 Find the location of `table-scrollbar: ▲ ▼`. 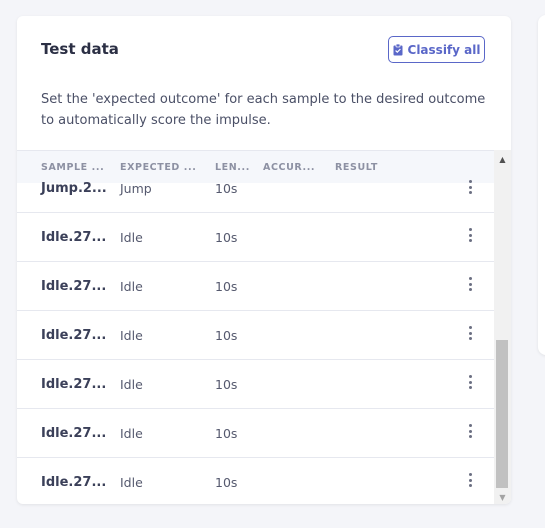

table-scrollbar: ▲ ▼ is located at coordinates (502, 327).